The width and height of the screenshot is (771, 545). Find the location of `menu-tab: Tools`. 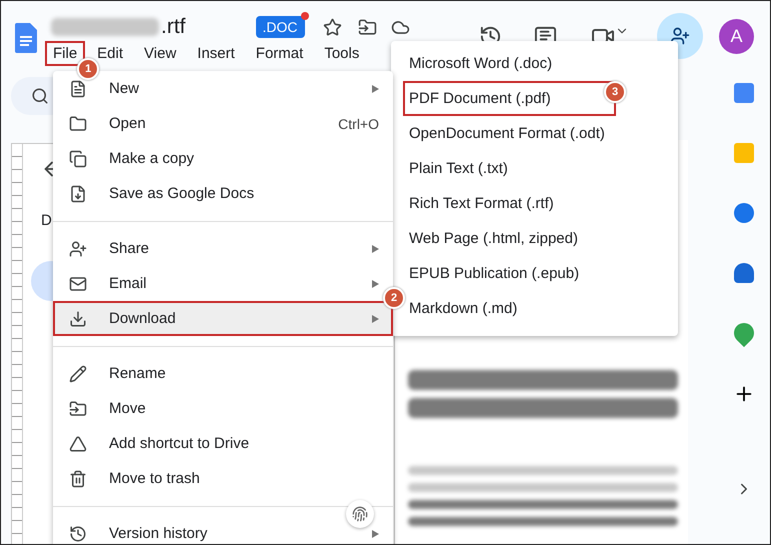

menu-tab: Tools is located at coordinates (342, 53).